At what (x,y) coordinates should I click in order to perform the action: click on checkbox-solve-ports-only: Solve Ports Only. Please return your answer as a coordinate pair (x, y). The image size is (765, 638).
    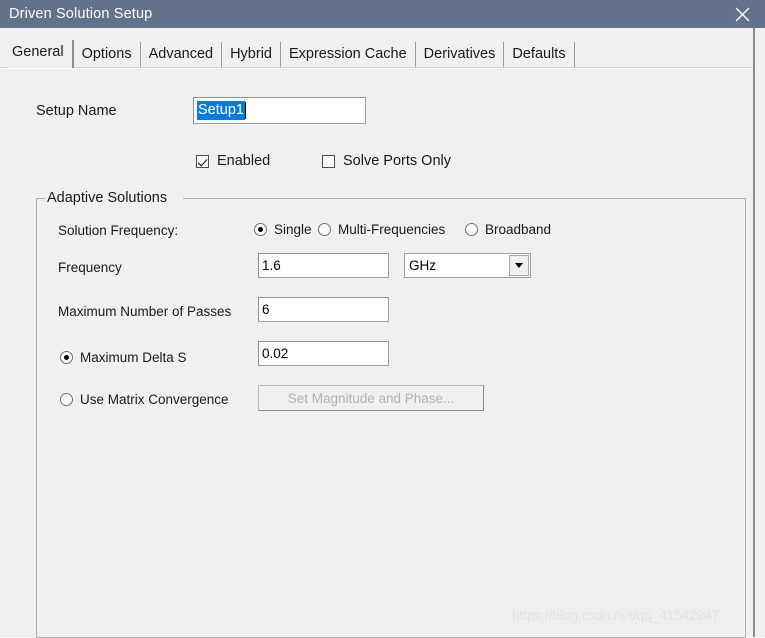
    Looking at the image, I should click on (386, 161).